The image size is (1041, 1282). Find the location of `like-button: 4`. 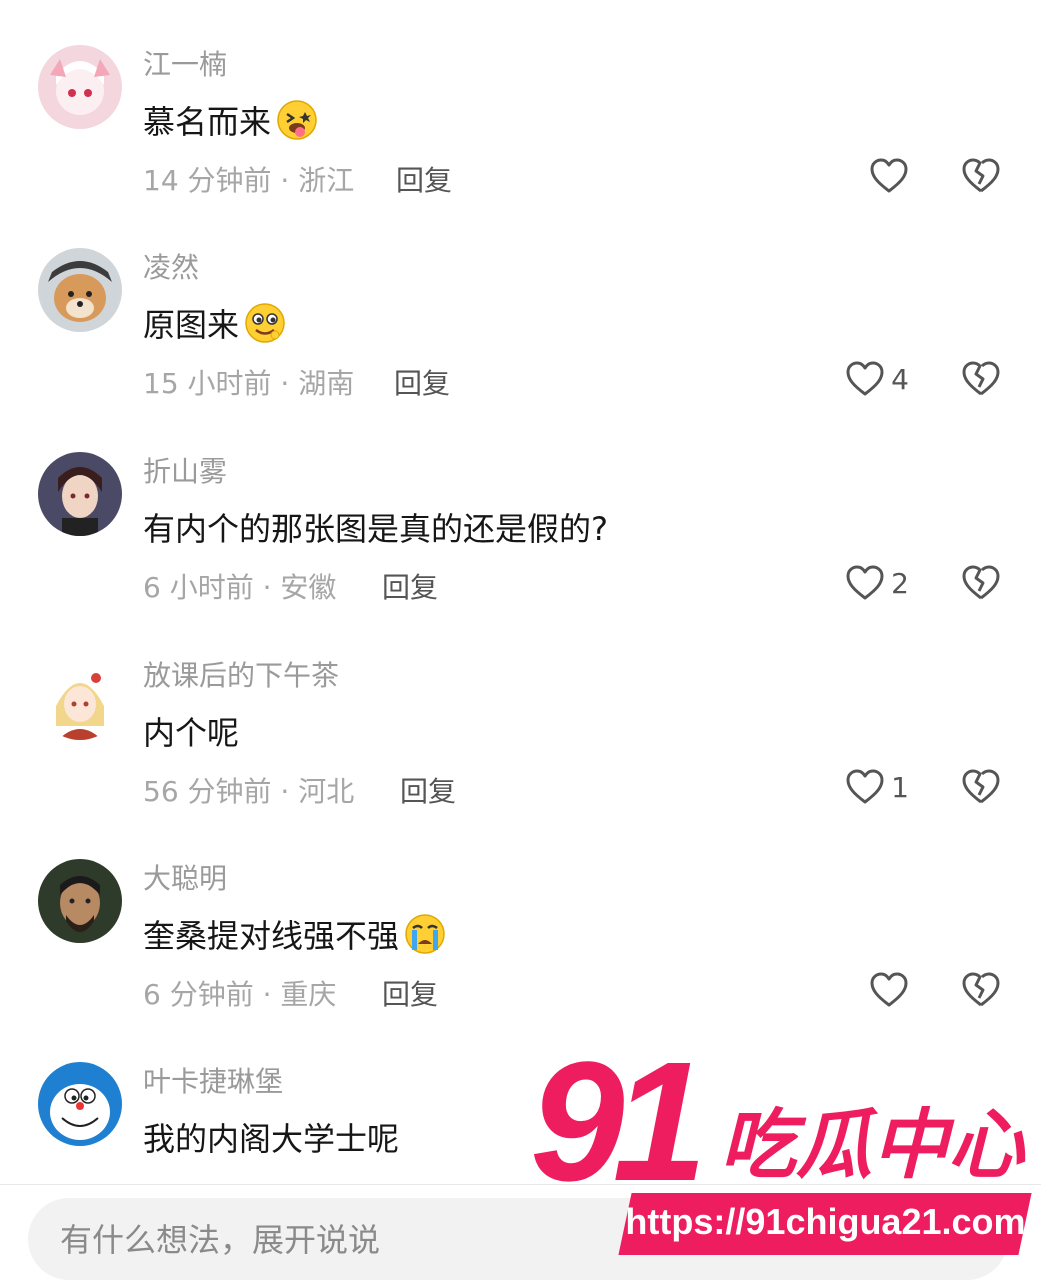

like-button: 4 is located at coordinates (877, 379).